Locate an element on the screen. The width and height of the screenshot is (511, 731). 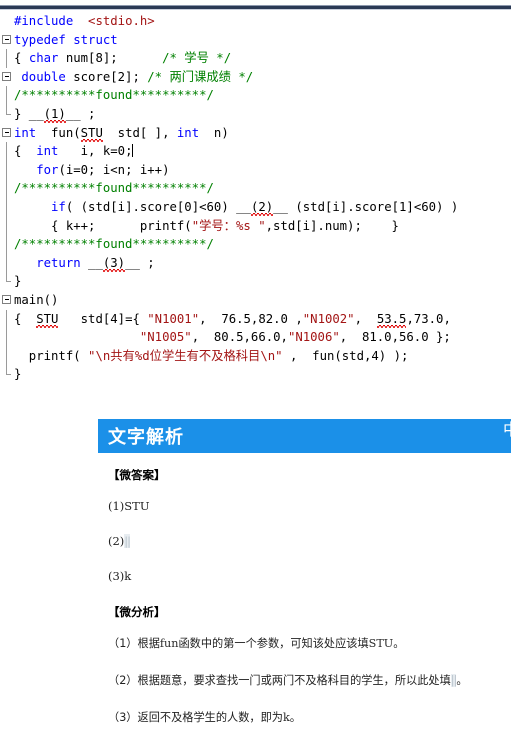
code-token: , is located at coordinates (365, 318).